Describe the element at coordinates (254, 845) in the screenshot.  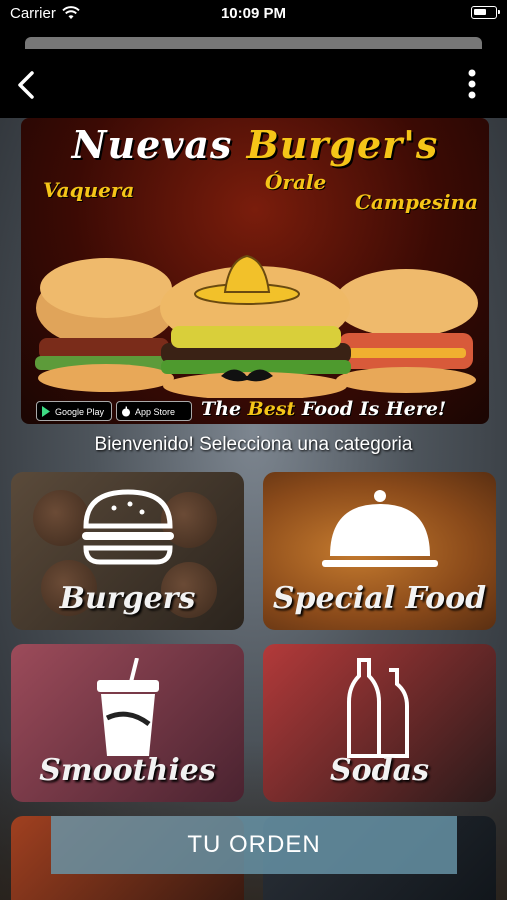
I see `order-button: TU ORDEN` at that location.